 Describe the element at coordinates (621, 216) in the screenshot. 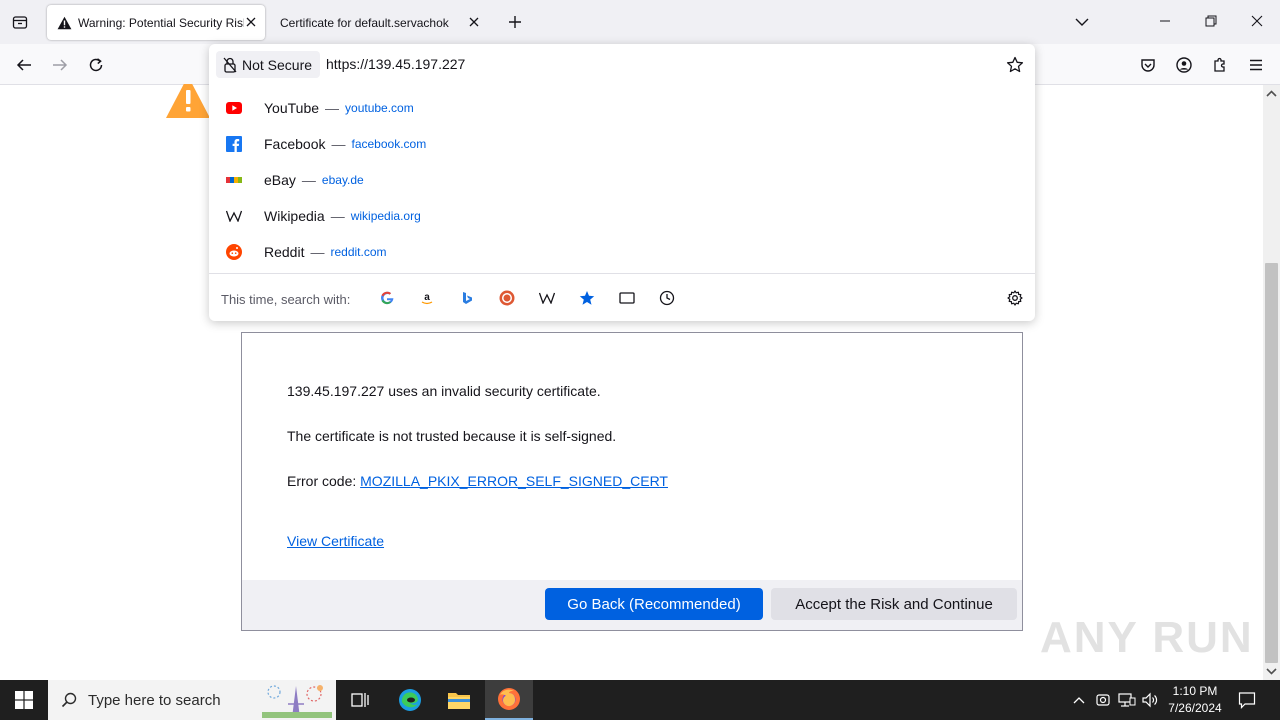

I see `suggestion-wikipedia: Wikipedia — wikipedia.org` at that location.